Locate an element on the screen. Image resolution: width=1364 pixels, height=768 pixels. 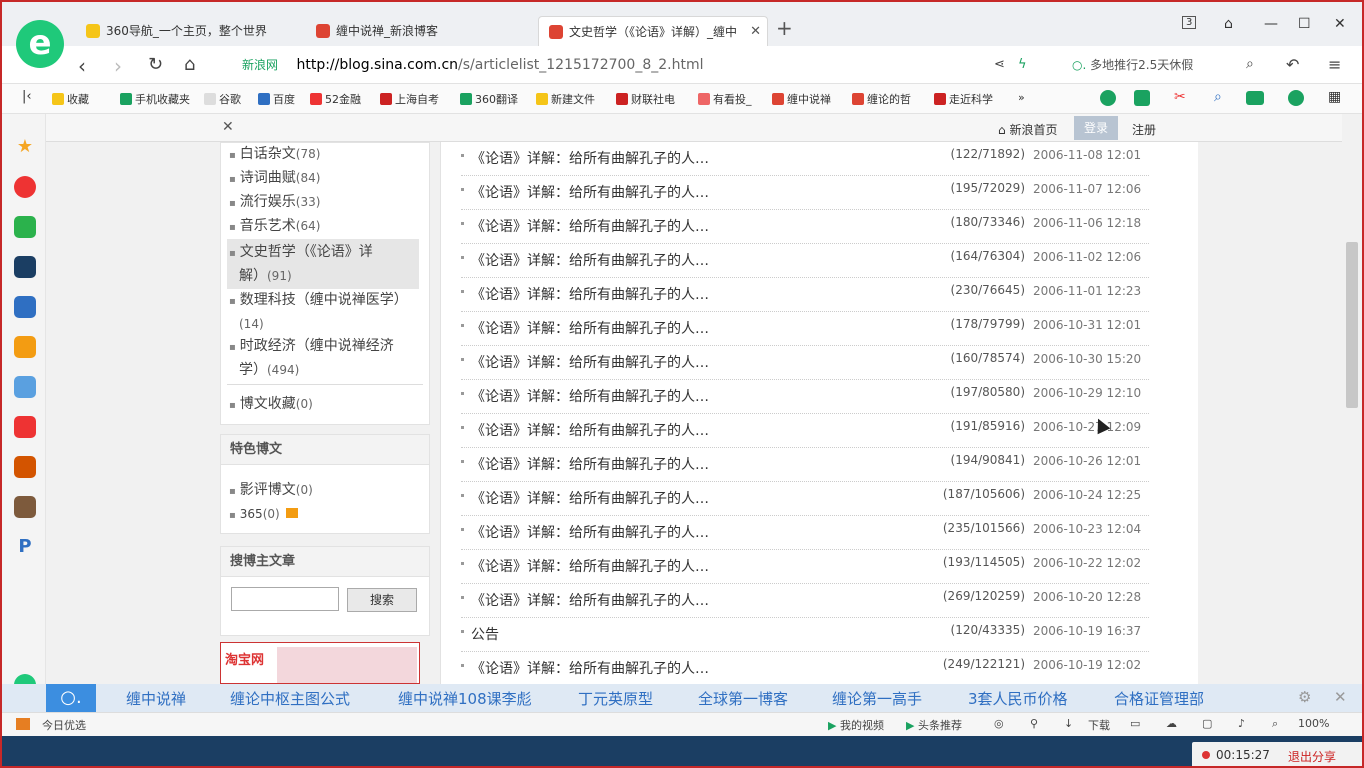
hot-search-item: 缠中说禅108课李彪 is located at coordinates (465, 698).